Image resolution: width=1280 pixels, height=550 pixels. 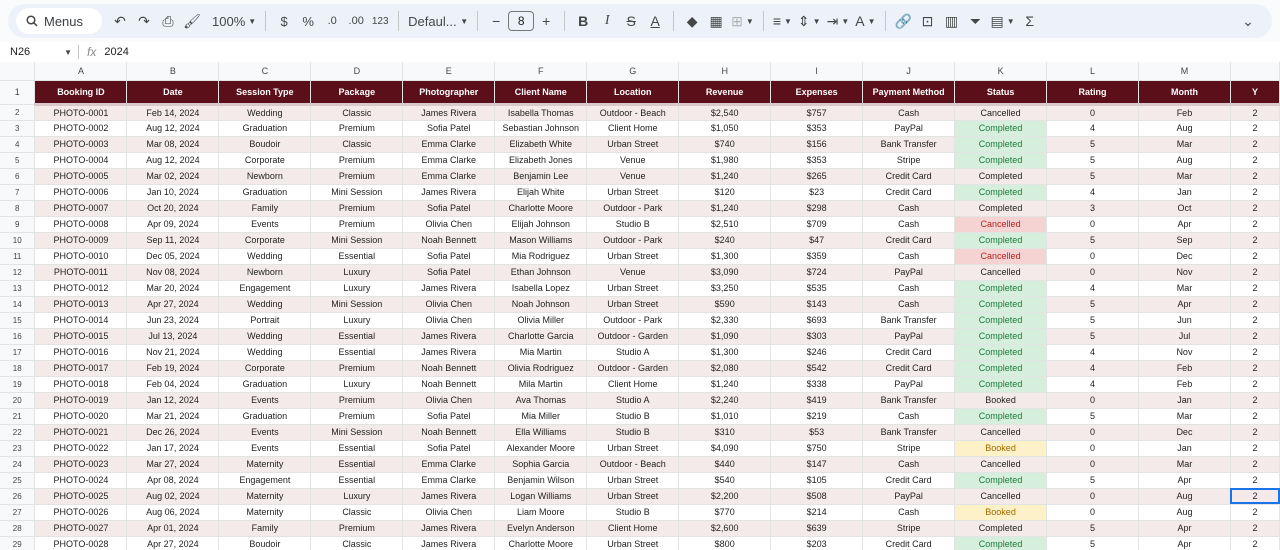 I want to click on table-cell: Charlotte Garcia, so click(x=541, y=336).